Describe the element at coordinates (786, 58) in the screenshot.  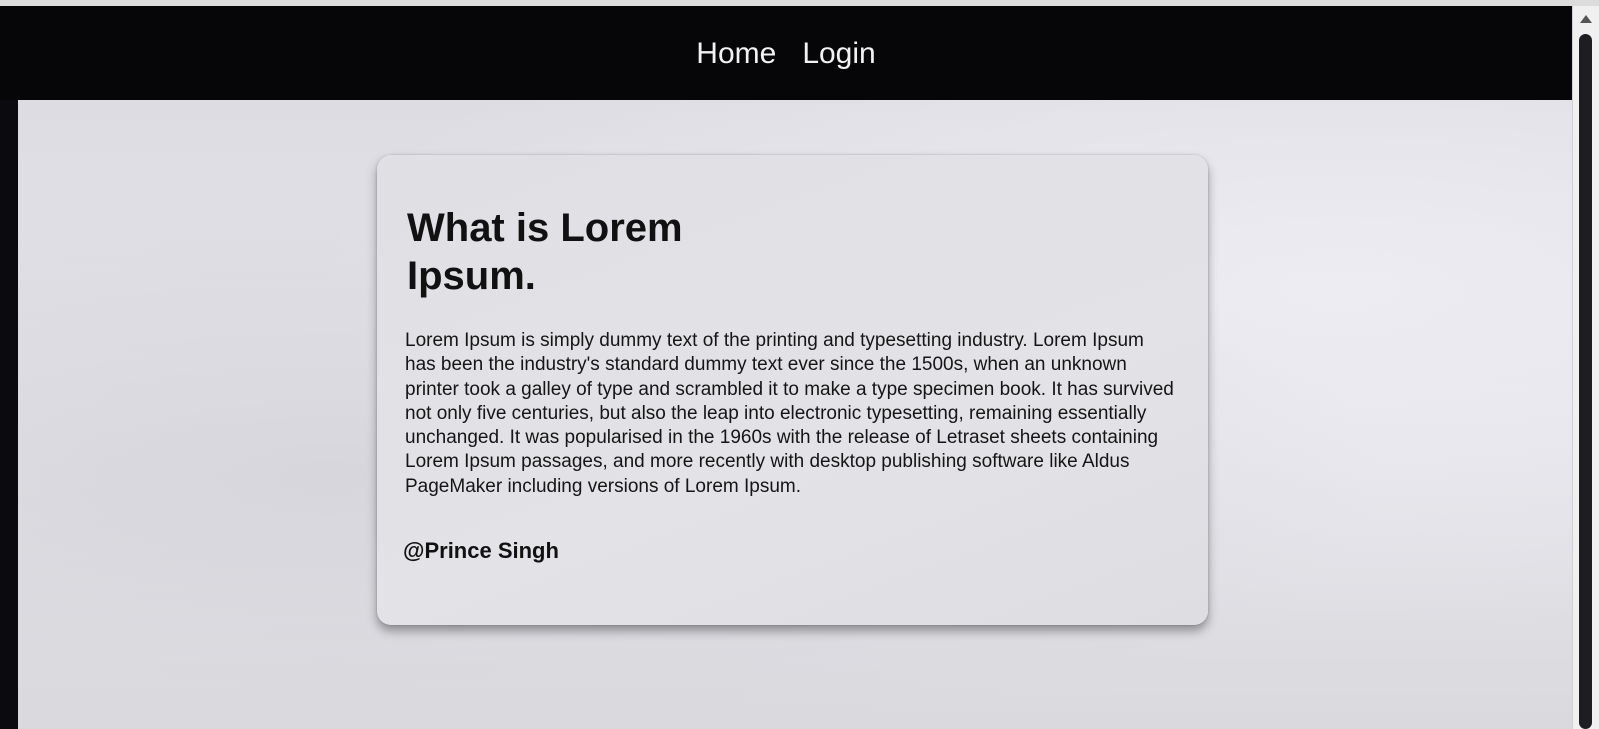
I see `top-navbar: Home Login` at that location.